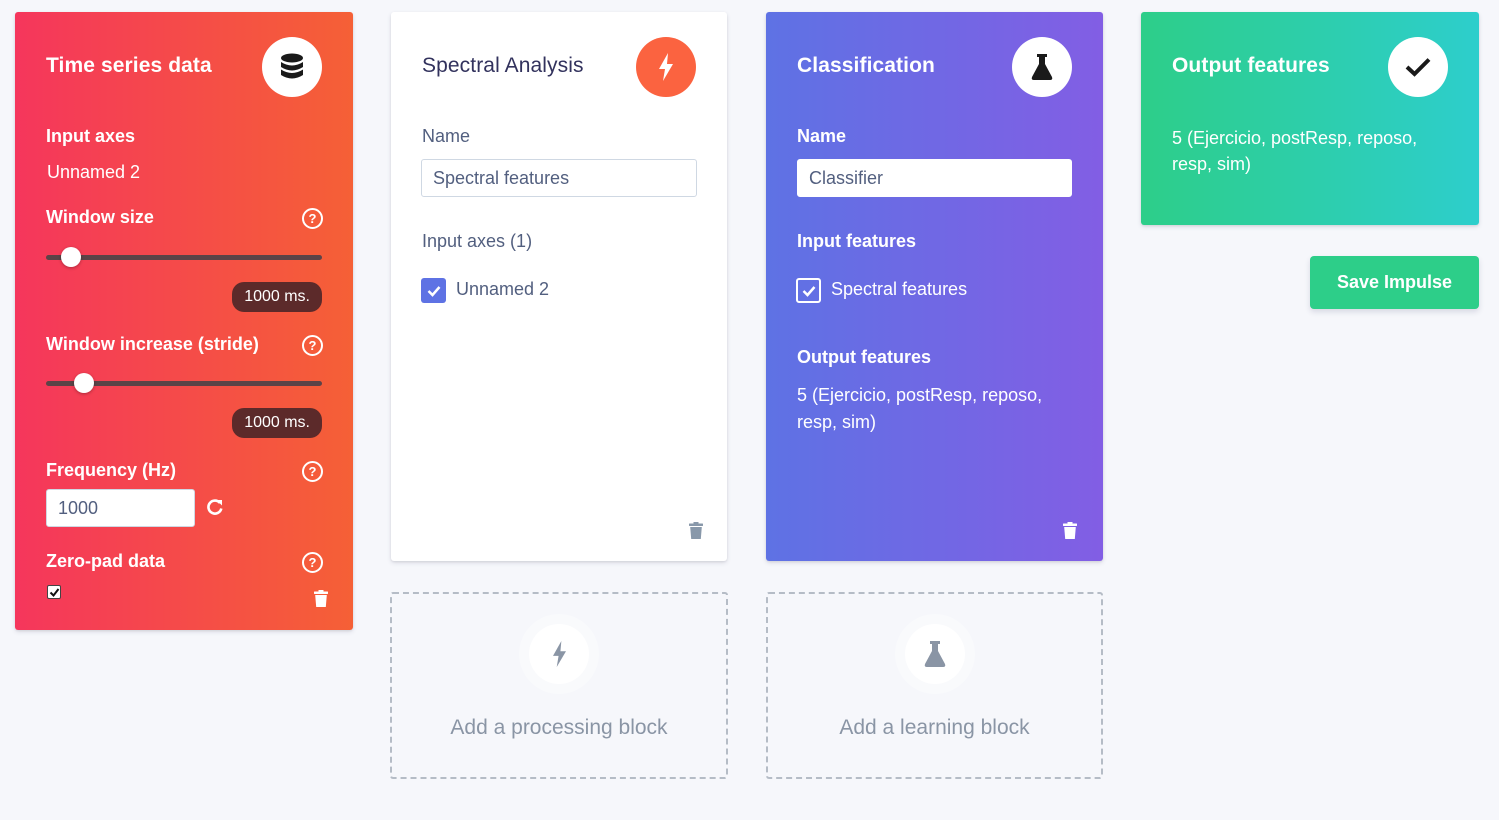  Describe the element at coordinates (152, 344) in the screenshot. I see `window-increase-label: Window increase (stride)` at that location.